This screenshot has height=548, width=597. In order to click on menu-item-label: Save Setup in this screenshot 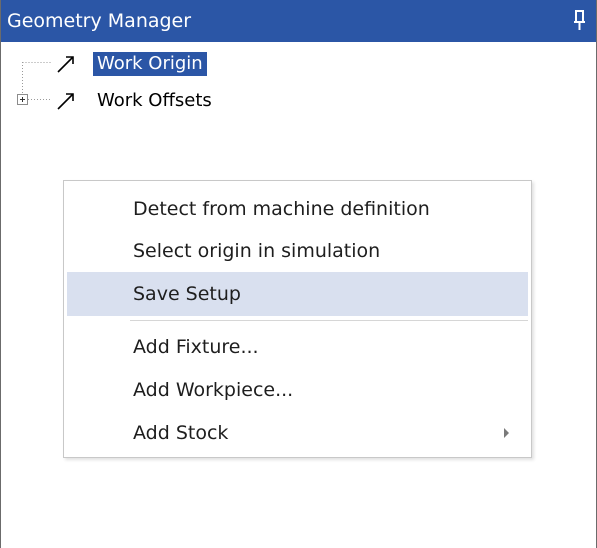, I will do `click(187, 294)`.